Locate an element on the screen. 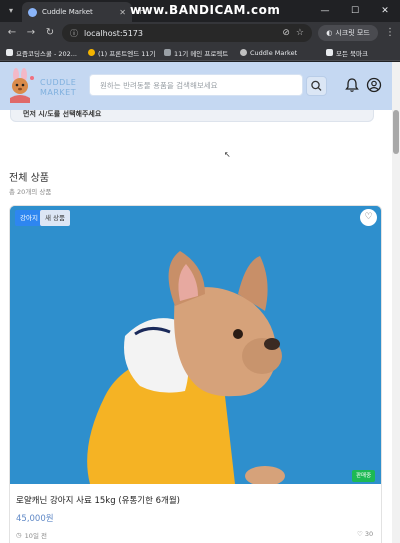  scrollbar-thumb is located at coordinates (396, 132).